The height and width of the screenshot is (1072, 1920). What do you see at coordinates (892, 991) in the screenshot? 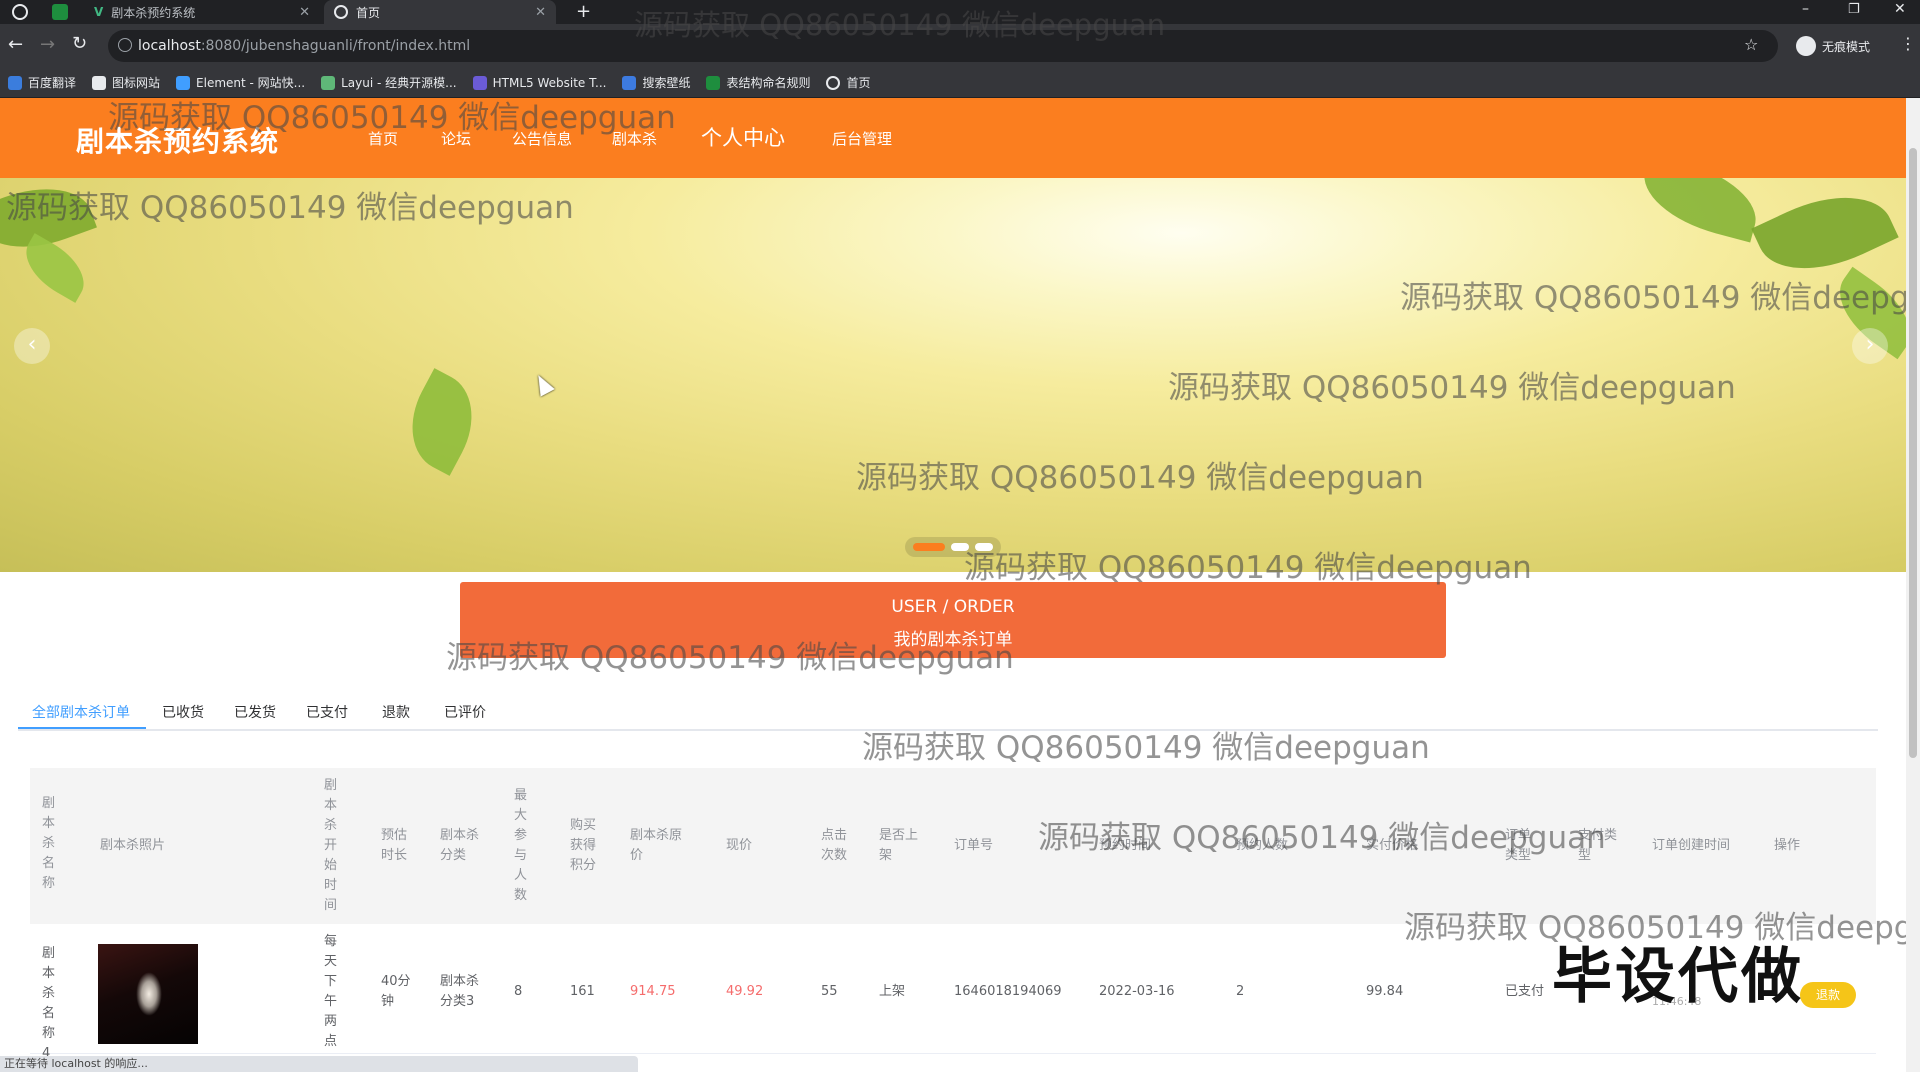
I see `cell-listed: 上架` at bounding box center [892, 991].